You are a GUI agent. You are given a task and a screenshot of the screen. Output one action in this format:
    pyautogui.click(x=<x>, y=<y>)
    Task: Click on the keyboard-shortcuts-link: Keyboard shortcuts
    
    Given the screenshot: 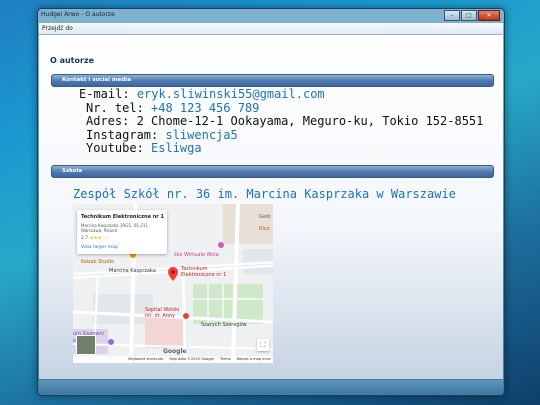 What is the action you would take?
    pyautogui.click(x=145, y=359)
    